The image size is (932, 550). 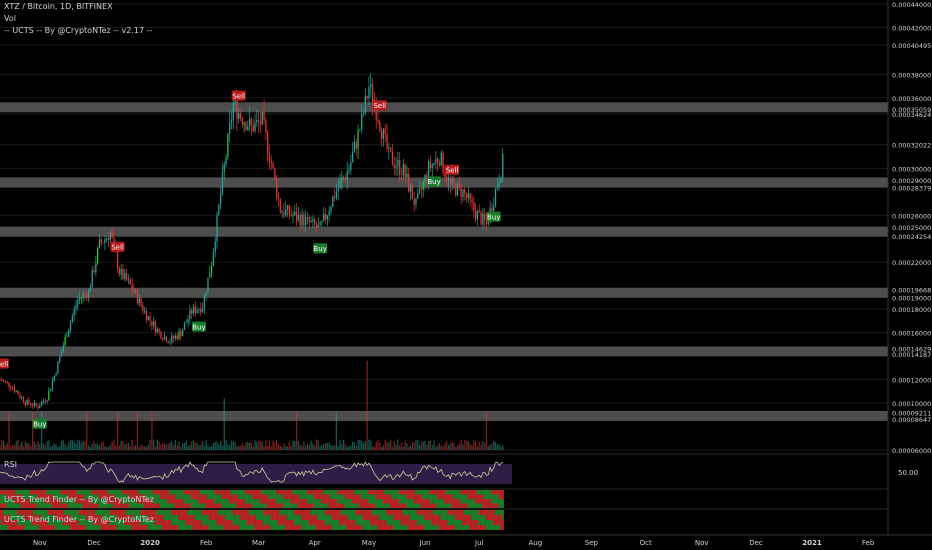 I want to click on sell-signal-label: Sell, so click(x=379, y=106).